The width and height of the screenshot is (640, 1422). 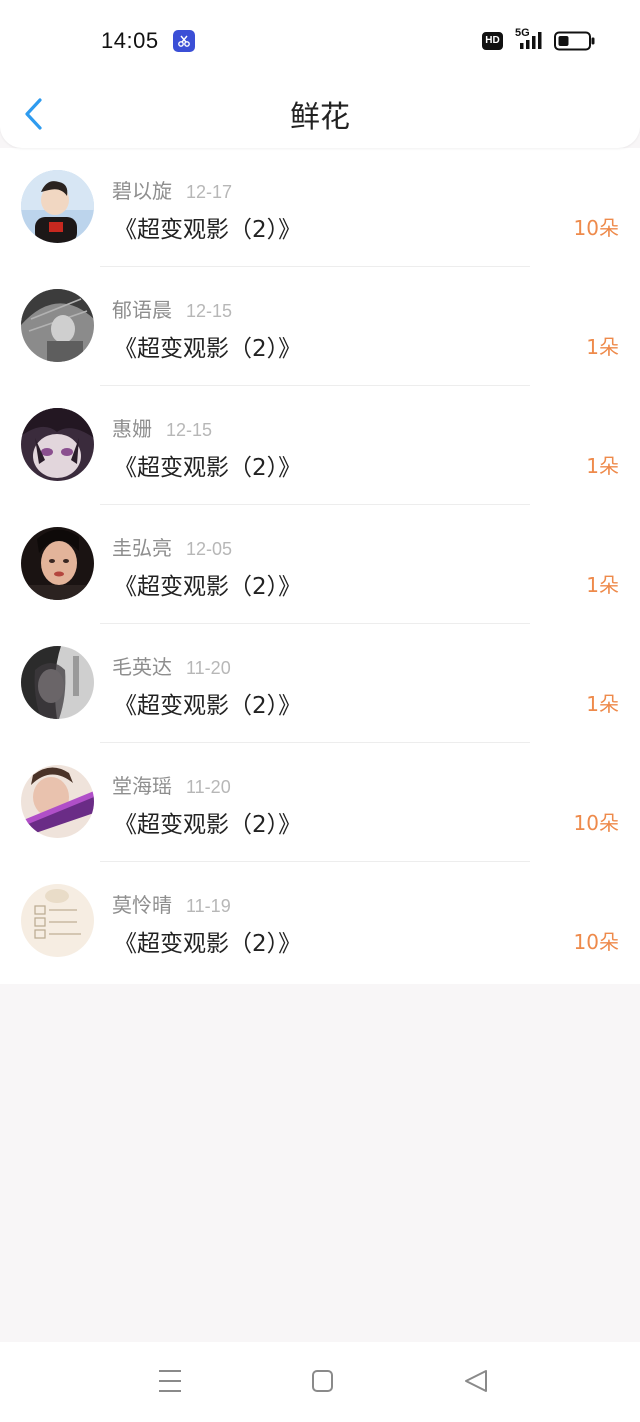 I want to click on gift-date: 11-19, so click(x=208, y=906).